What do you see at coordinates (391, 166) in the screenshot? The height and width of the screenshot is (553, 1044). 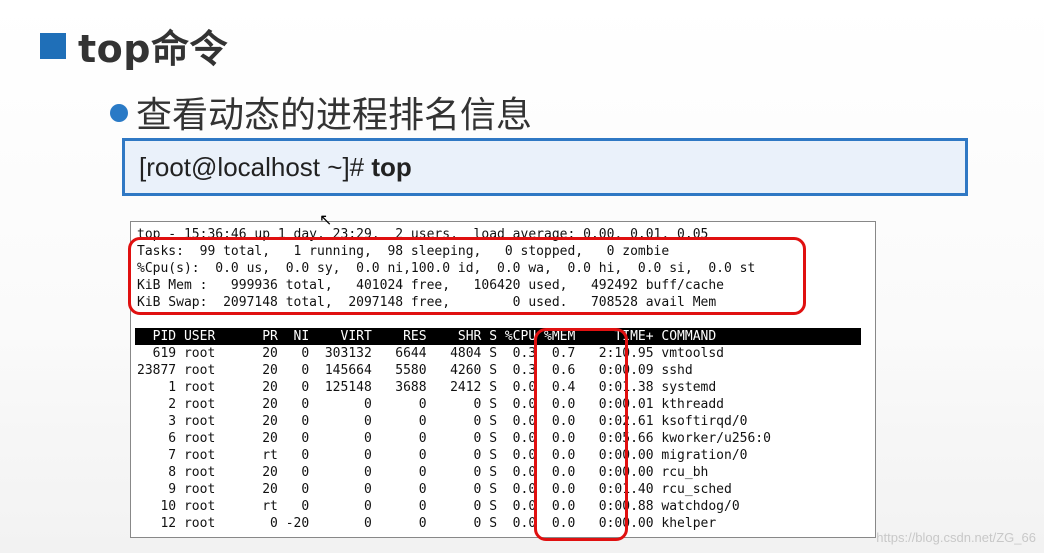 I see `command-text: top` at bounding box center [391, 166].